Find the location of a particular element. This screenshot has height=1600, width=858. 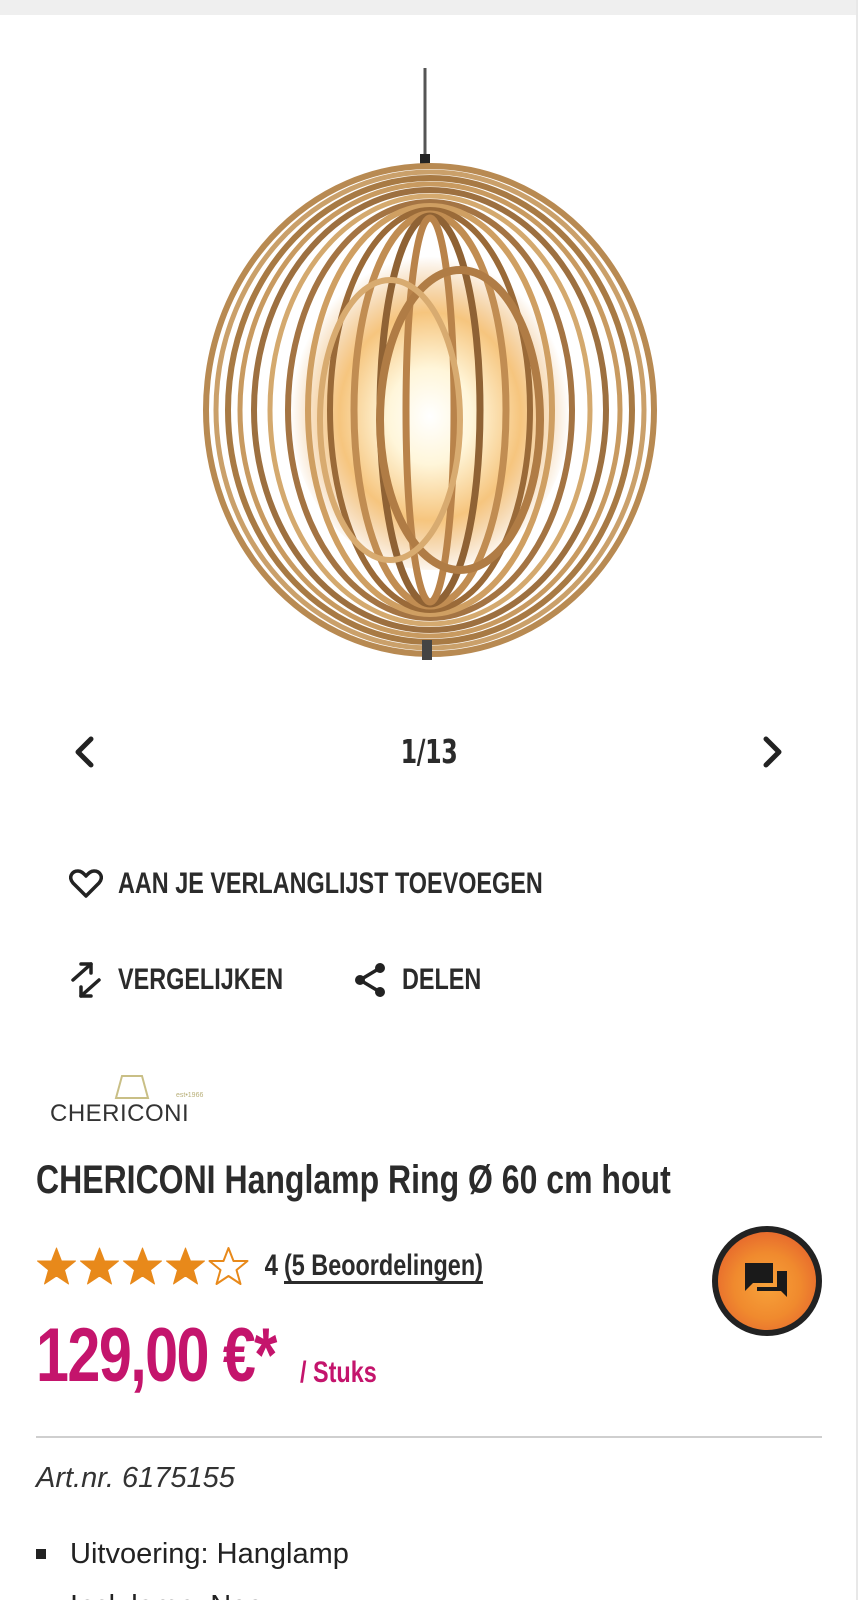

rating-value: 4 is located at coordinates (271, 1265).